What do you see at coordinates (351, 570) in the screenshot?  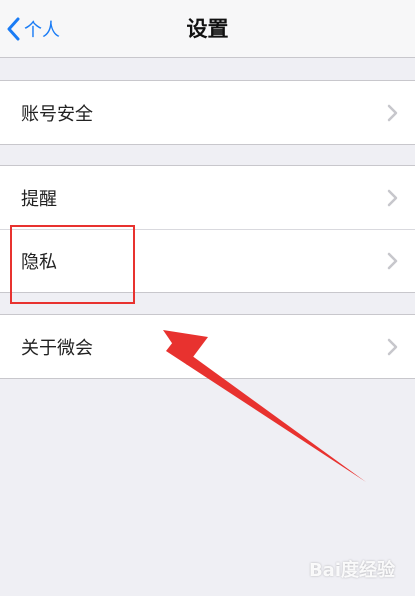 I see `watermark-logo: Bai度经验` at bounding box center [351, 570].